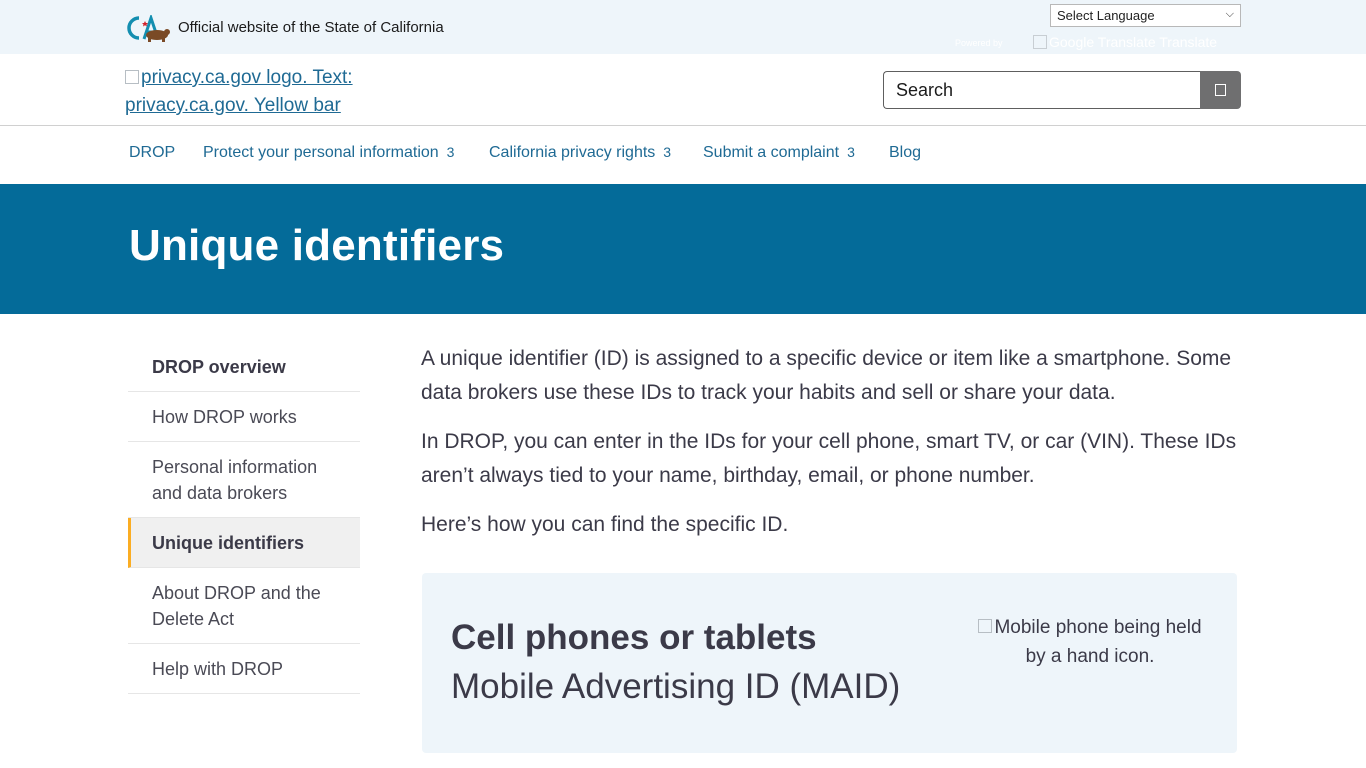  I want to click on search-placeholder: Search, so click(925, 90).